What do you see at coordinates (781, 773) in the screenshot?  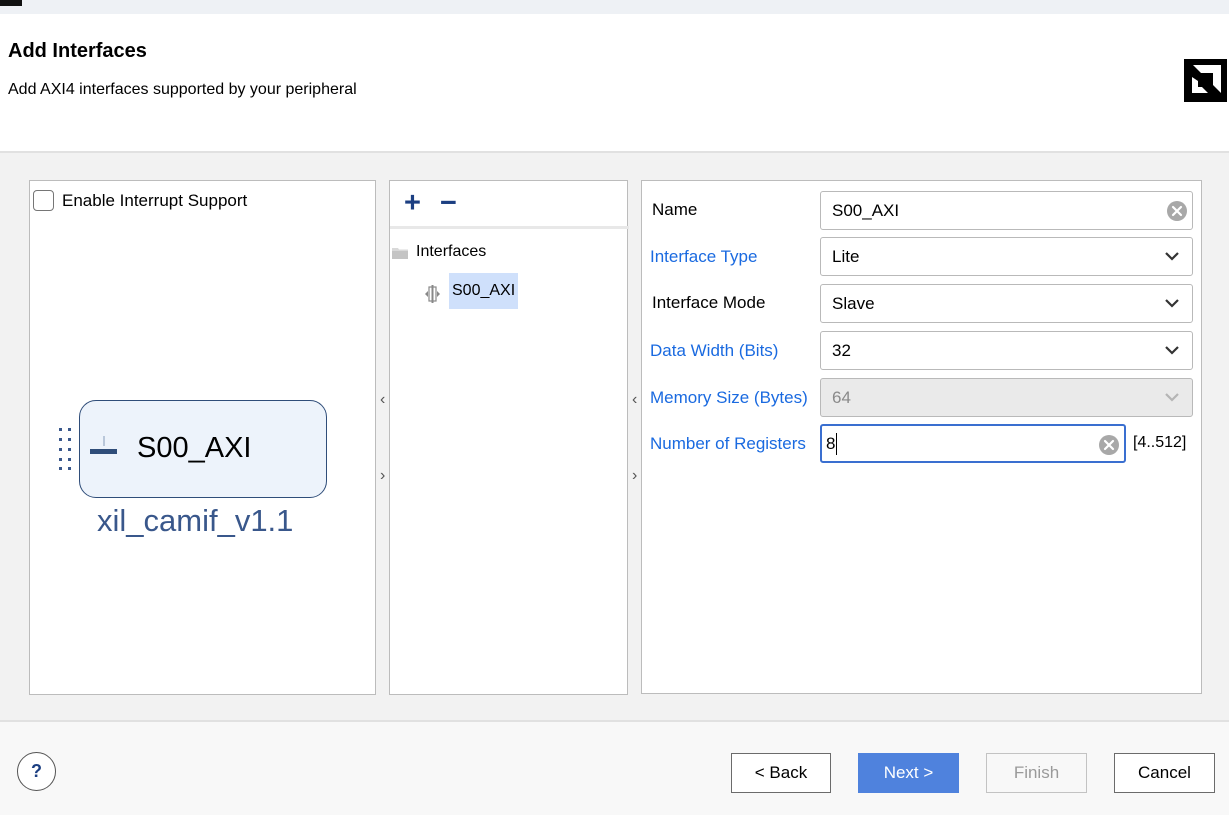 I see `back-button: < Back` at bounding box center [781, 773].